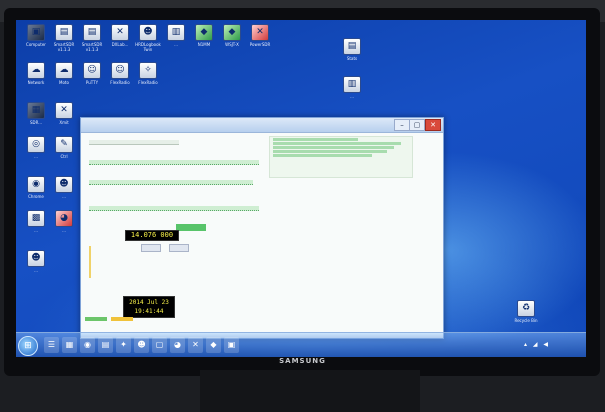  What do you see at coordinates (352, 84) in the screenshot?
I see `file-glyph: ▥` at bounding box center [352, 84].